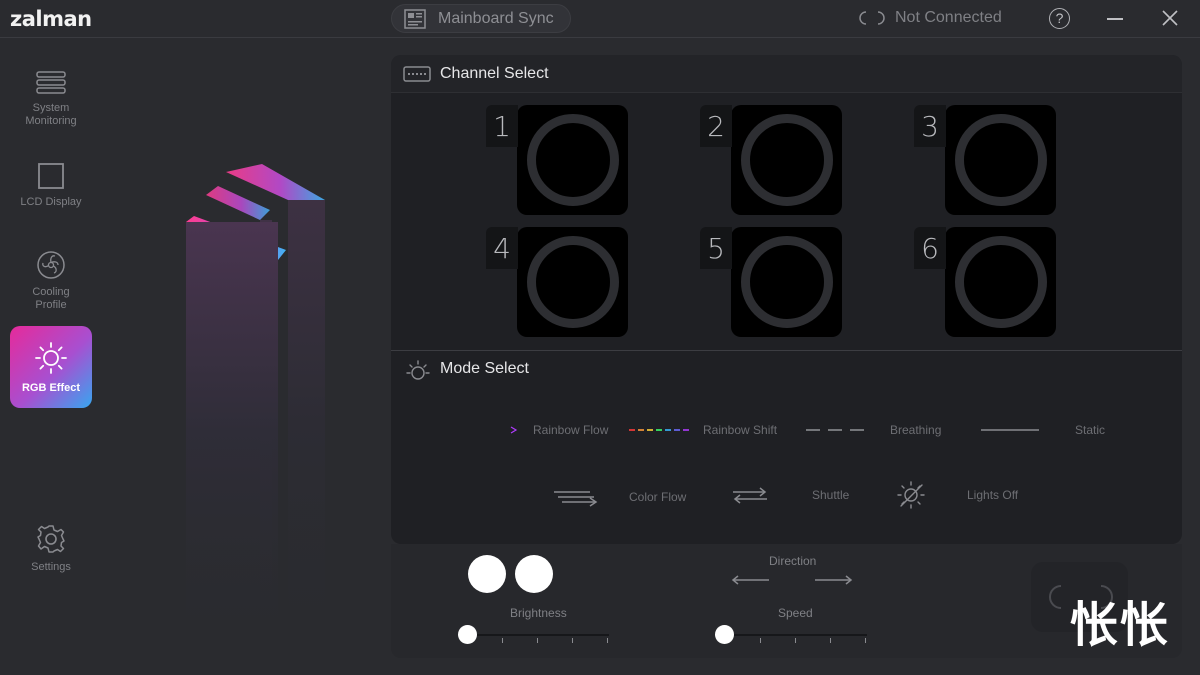  Describe the element at coordinates (835, 430) in the screenshot. I see `breathing-icon` at that location.